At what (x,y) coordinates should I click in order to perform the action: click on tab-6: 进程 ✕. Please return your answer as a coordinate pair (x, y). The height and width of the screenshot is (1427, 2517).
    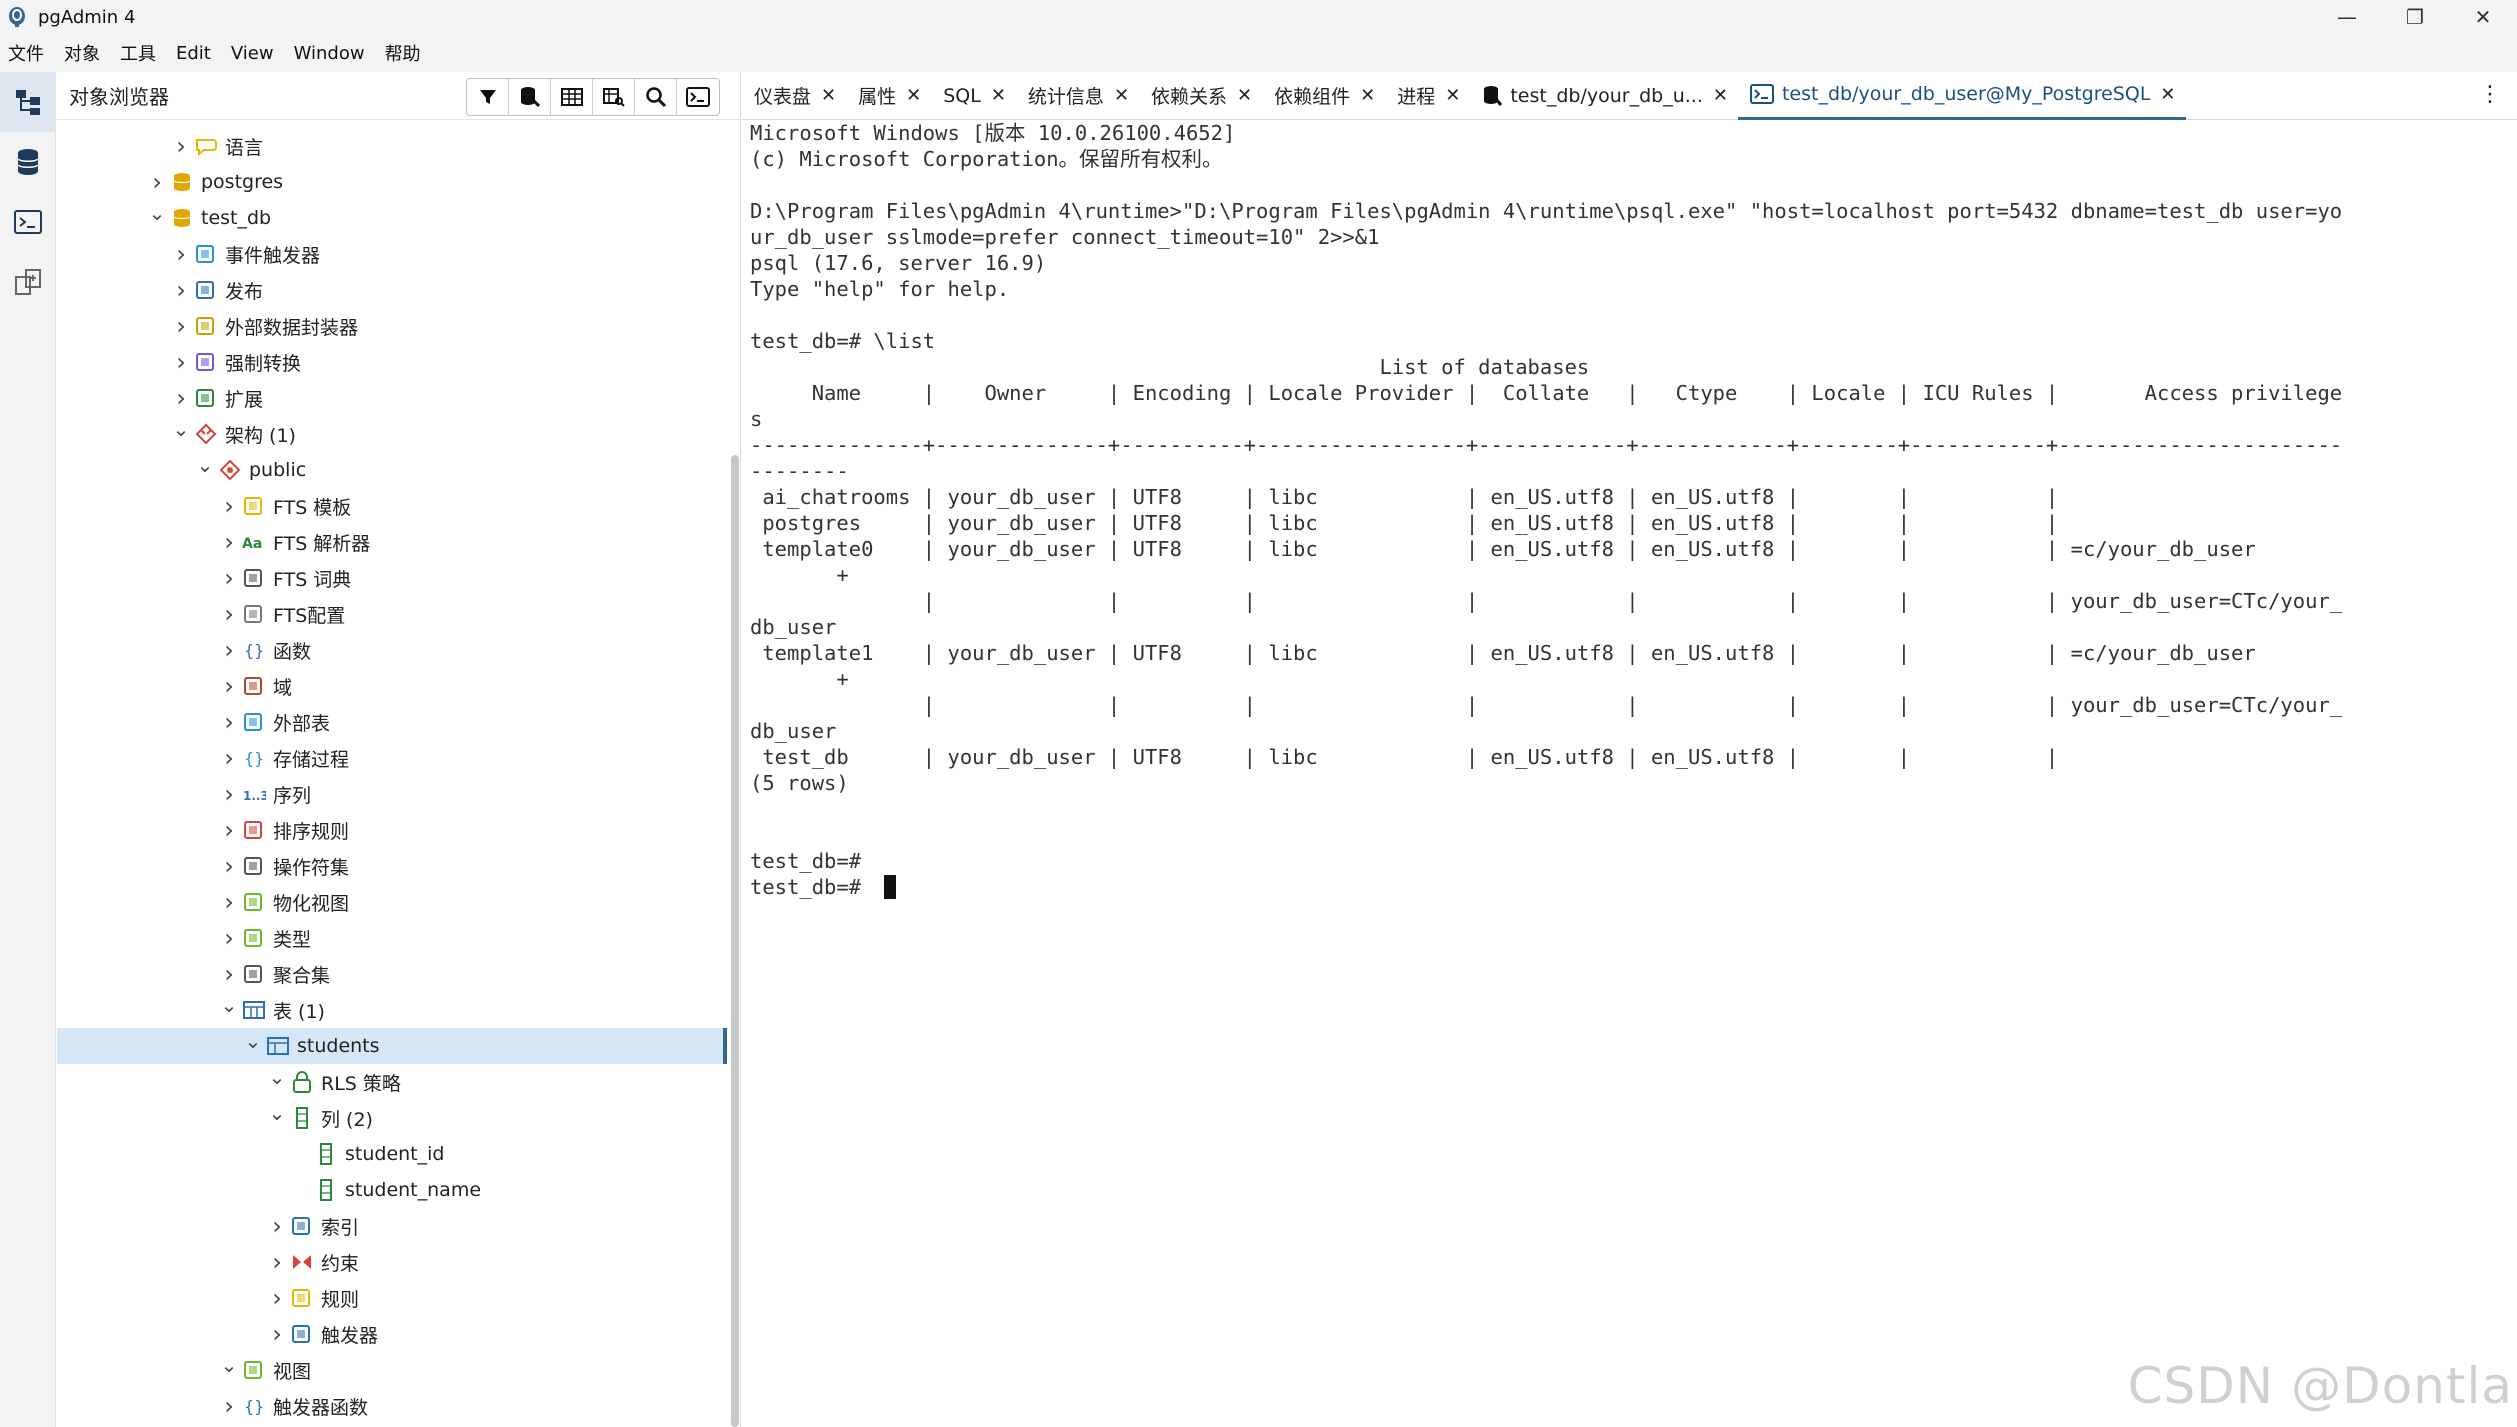
    Looking at the image, I should click on (1427, 96).